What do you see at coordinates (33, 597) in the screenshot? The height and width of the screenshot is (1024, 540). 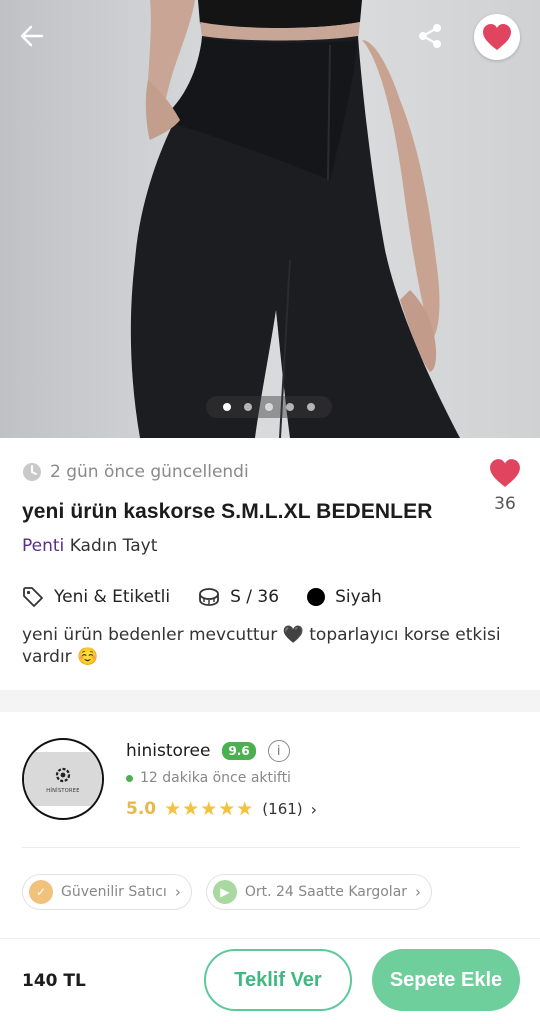 I see `tag-icon` at bounding box center [33, 597].